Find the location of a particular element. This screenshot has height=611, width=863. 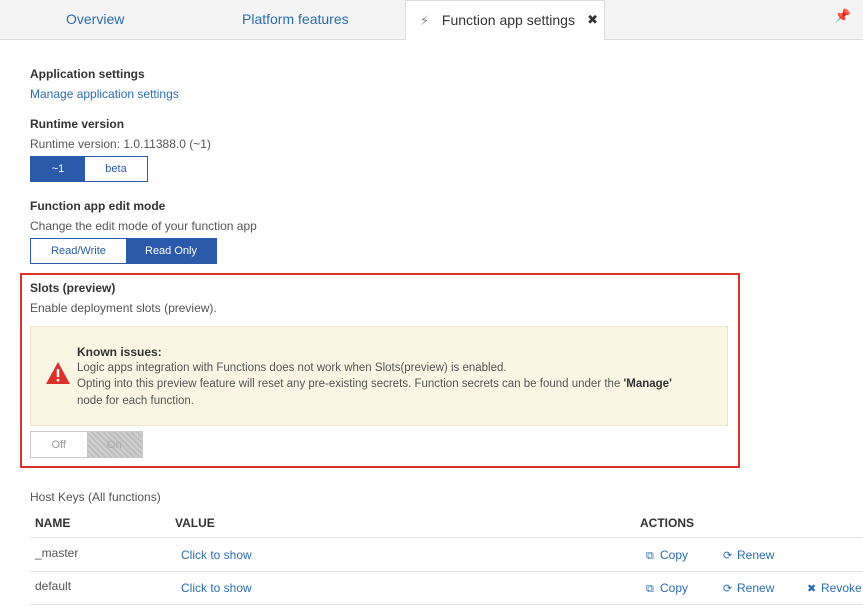

column-header-actions: ACTIONS is located at coordinates (667, 523).